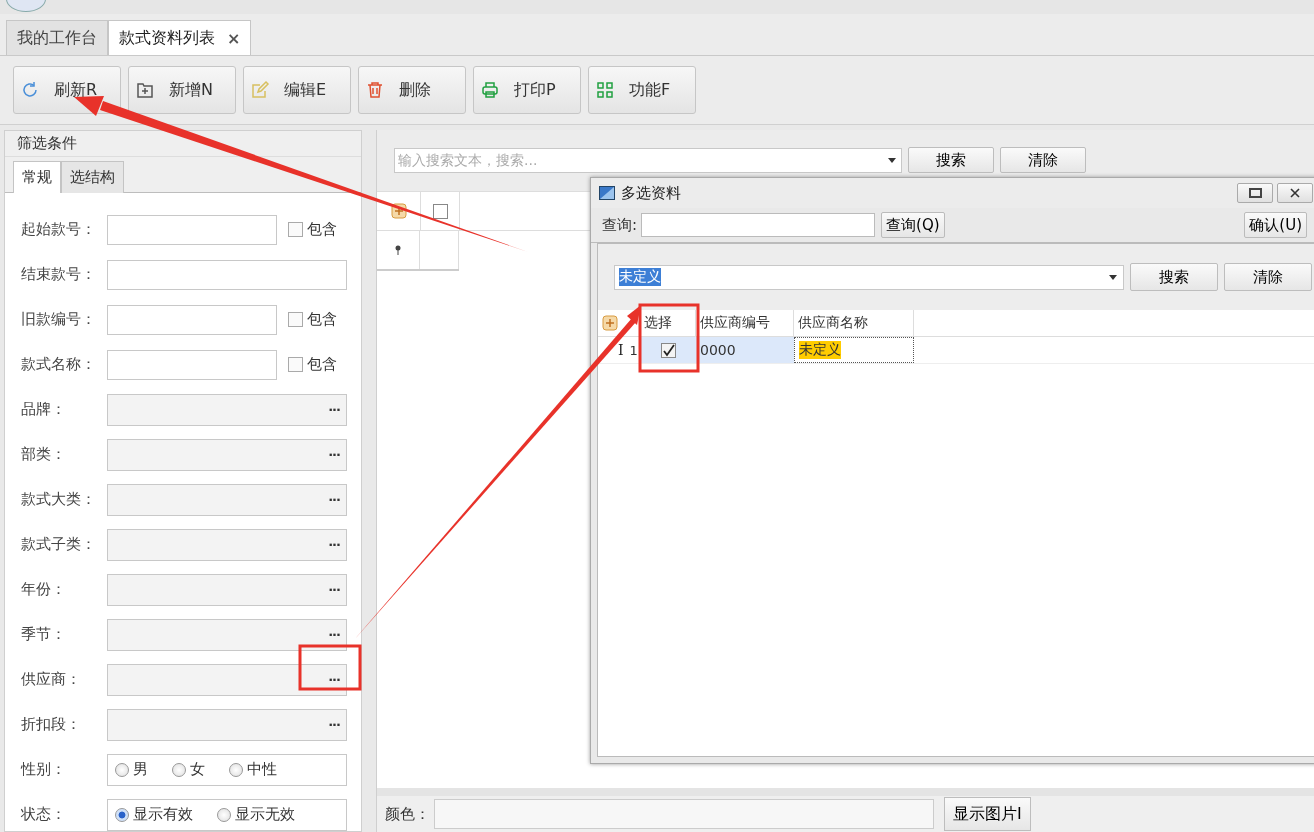  What do you see at coordinates (44, 769) in the screenshot?
I see `field-label: 性别：` at bounding box center [44, 769].